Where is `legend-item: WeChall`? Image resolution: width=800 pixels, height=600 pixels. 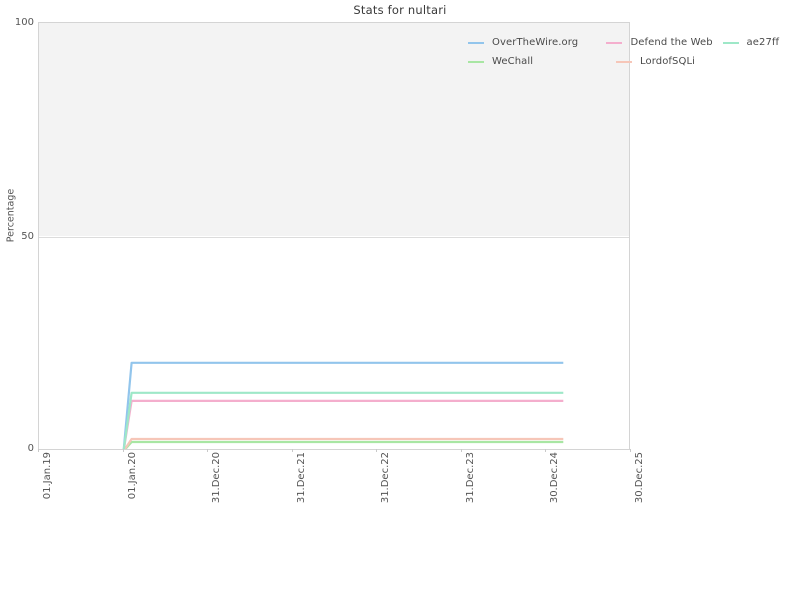 legend-item: WeChall is located at coordinates (542, 61).